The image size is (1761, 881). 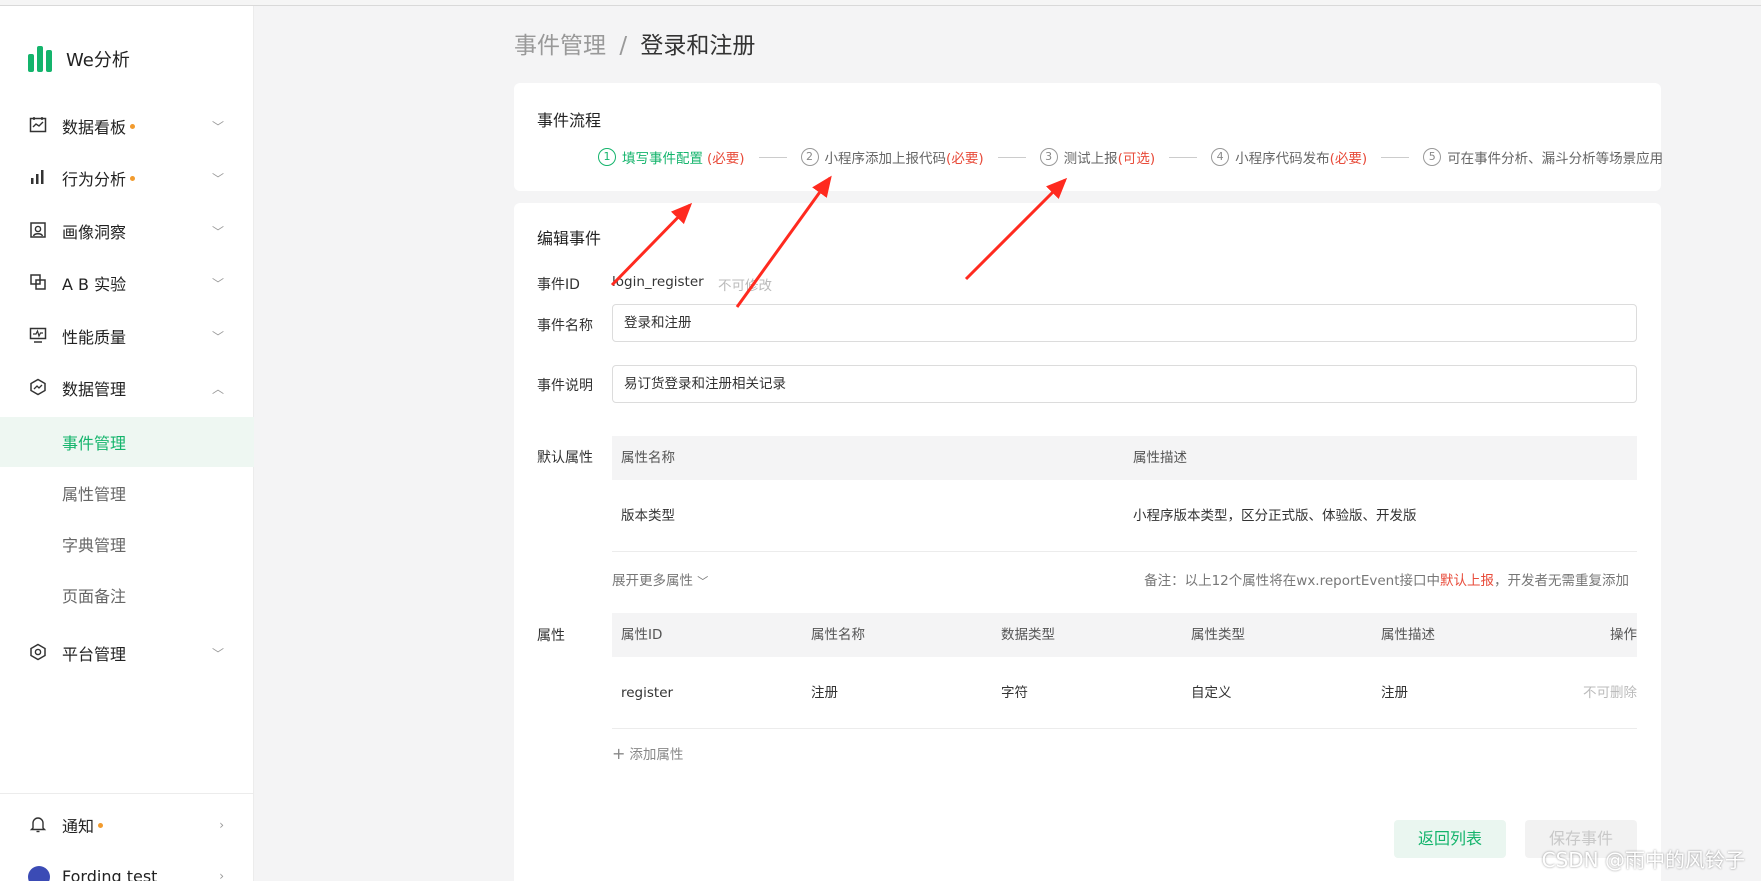 I want to click on sidebar-item-label: 行为分析, so click(x=99, y=178).